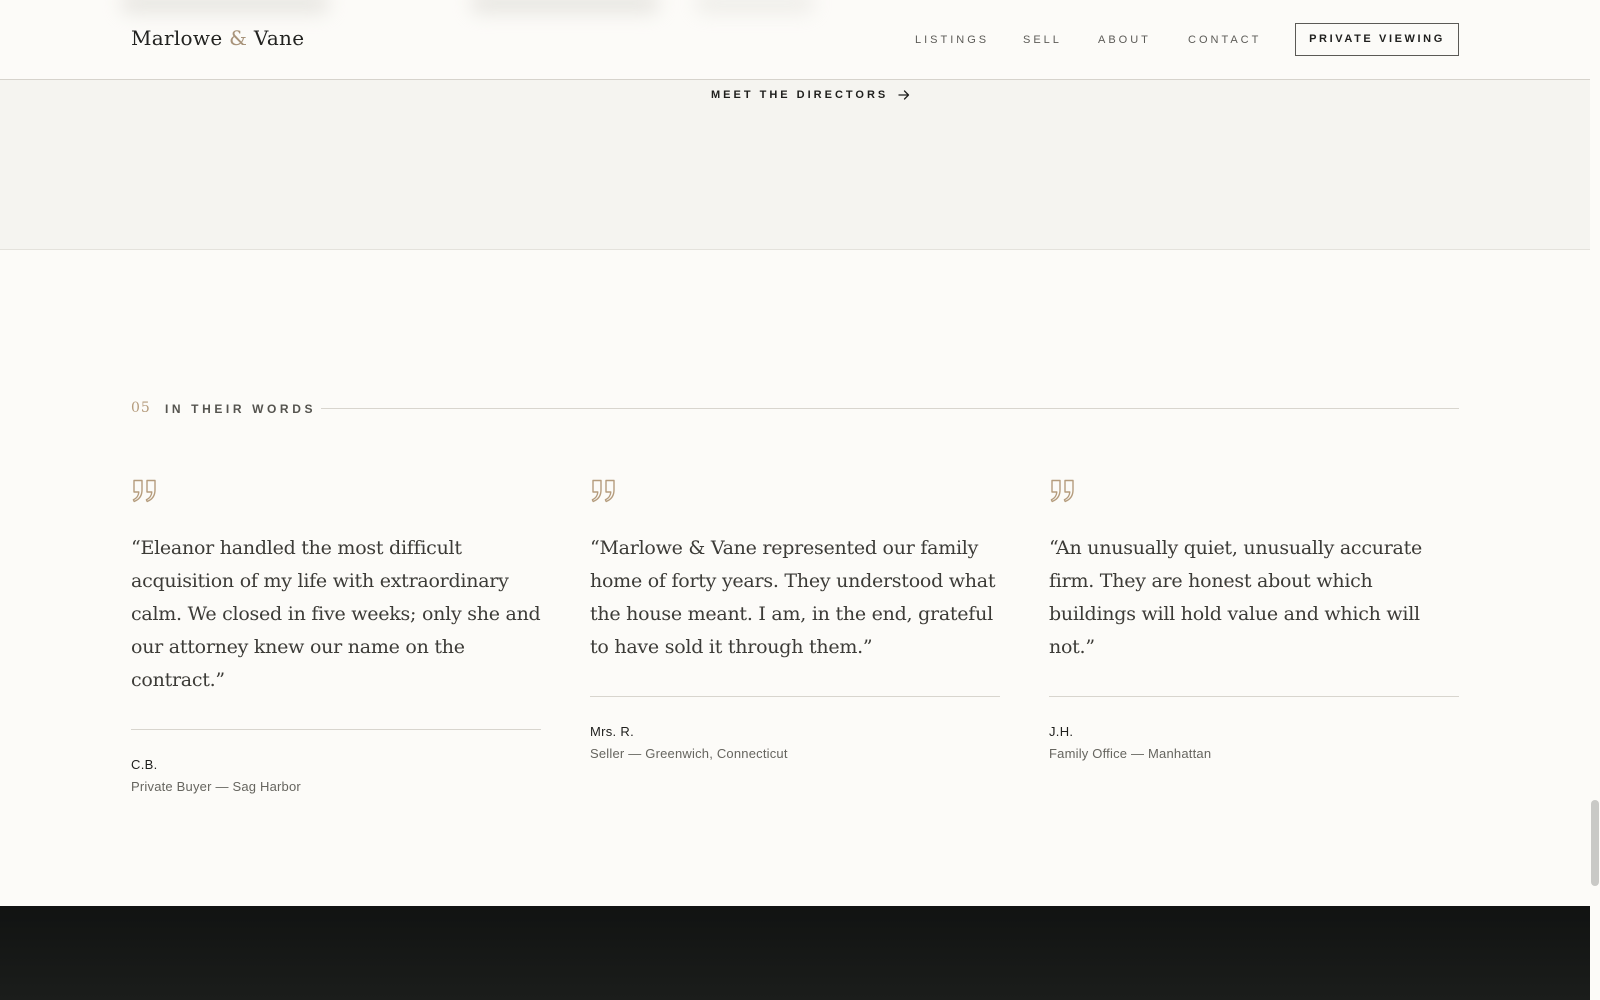  What do you see at coordinates (904, 95) in the screenshot?
I see `arrow-right-icon` at bounding box center [904, 95].